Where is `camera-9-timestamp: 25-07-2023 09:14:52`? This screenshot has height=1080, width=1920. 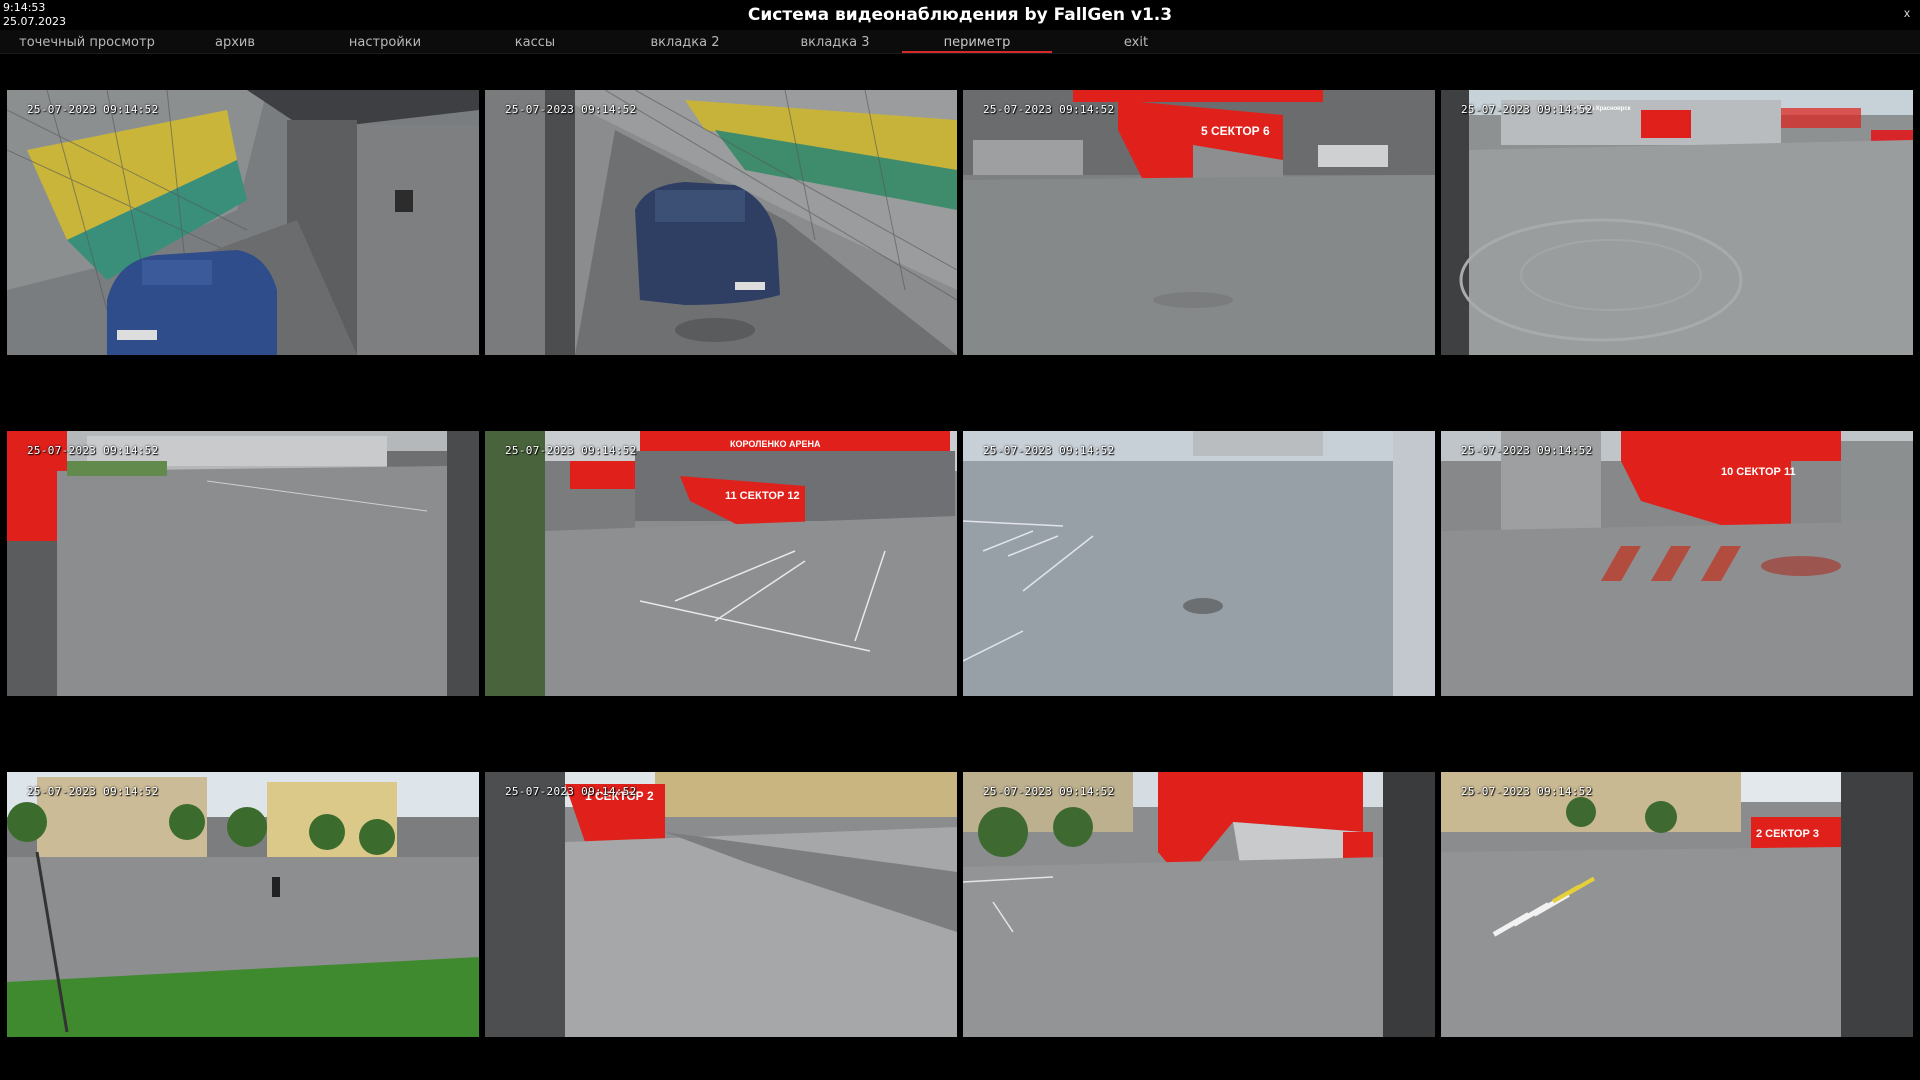 camera-9-timestamp: 25-07-2023 09:14:52 is located at coordinates (93, 791).